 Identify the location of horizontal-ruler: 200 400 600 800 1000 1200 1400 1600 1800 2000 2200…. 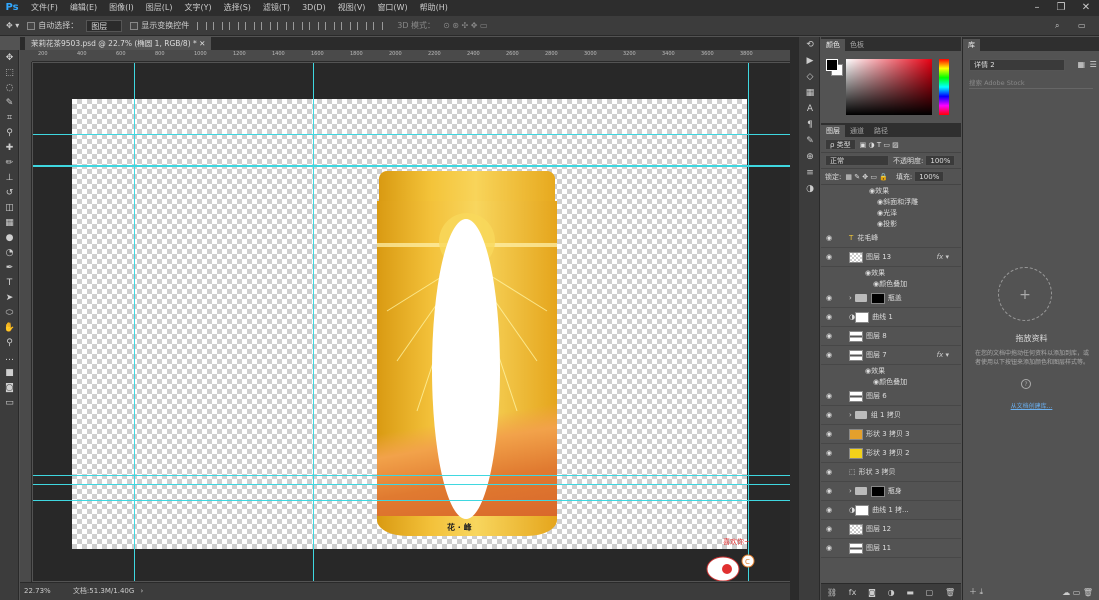
(411, 56).